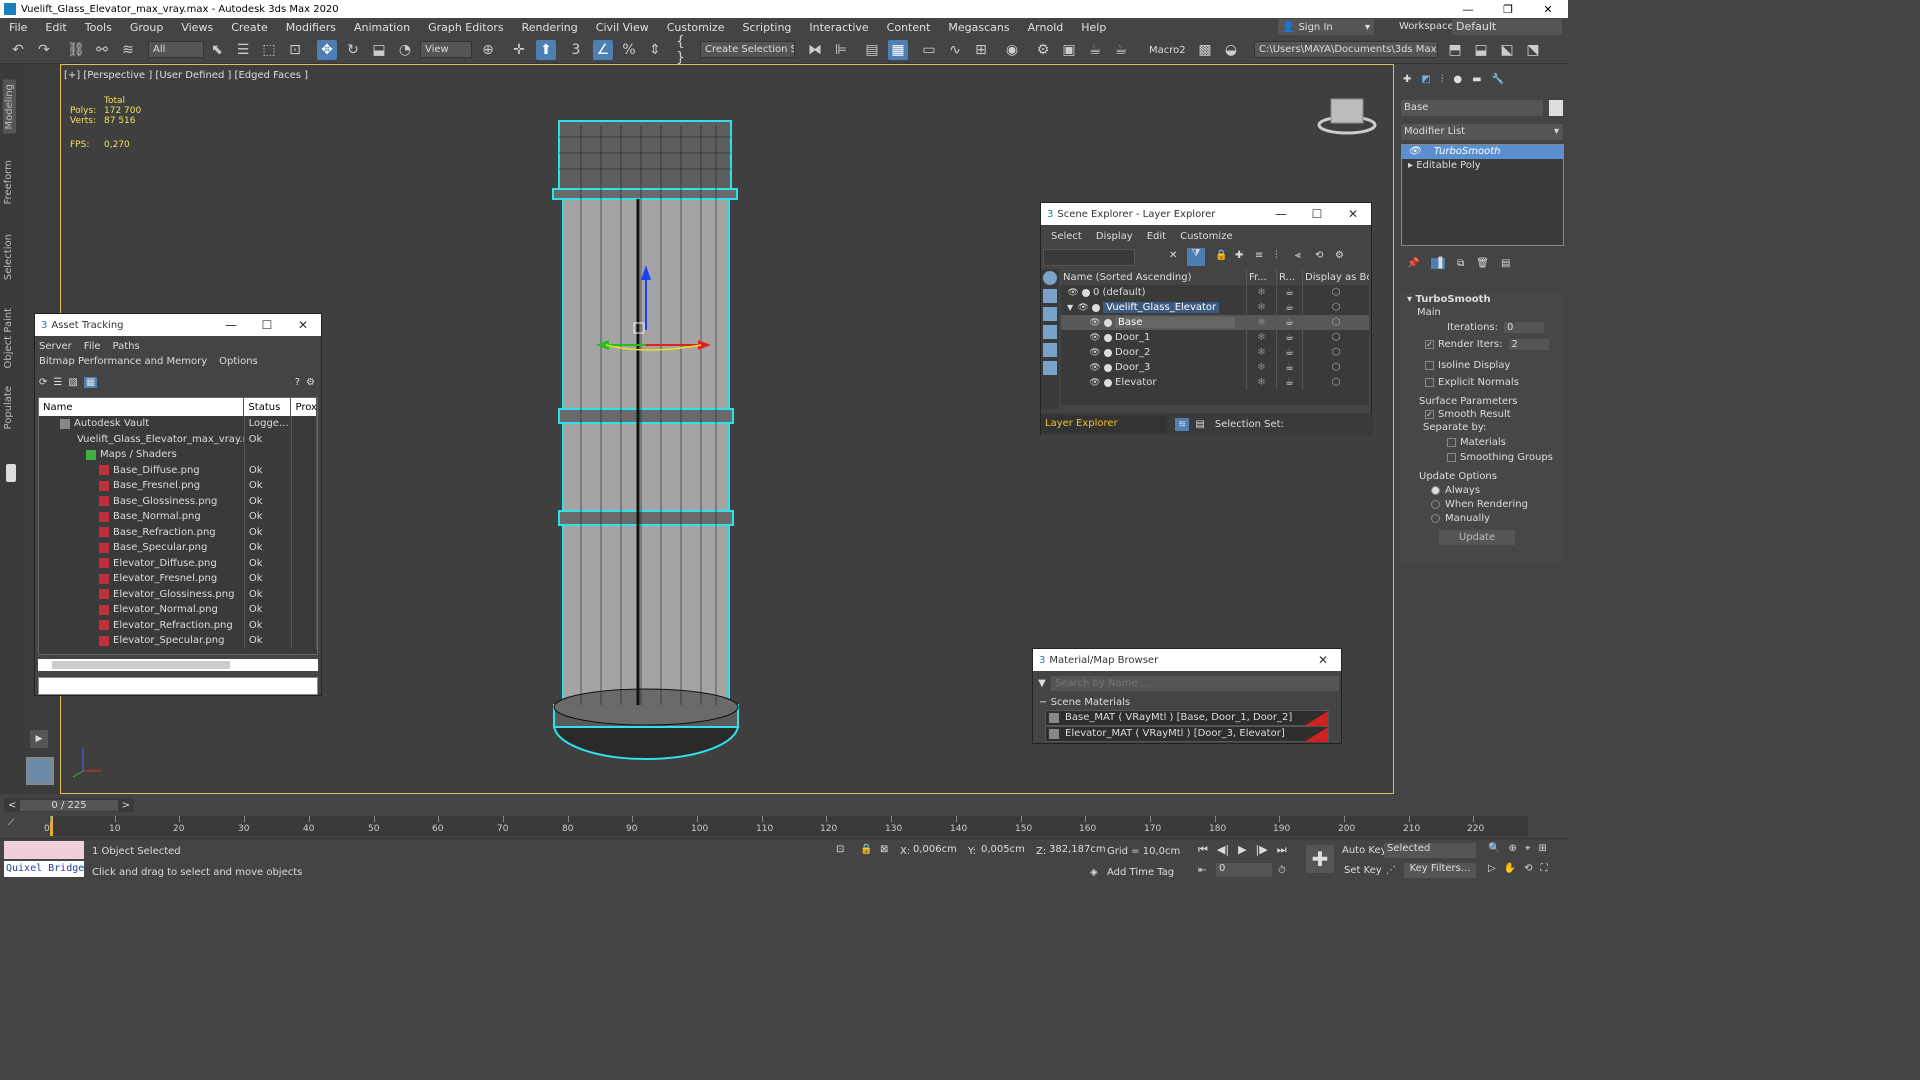 This screenshot has width=1920, height=1080. Describe the element at coordinates (76, 50) in the screenshot. I see `link-icon: ⛓` at that location.